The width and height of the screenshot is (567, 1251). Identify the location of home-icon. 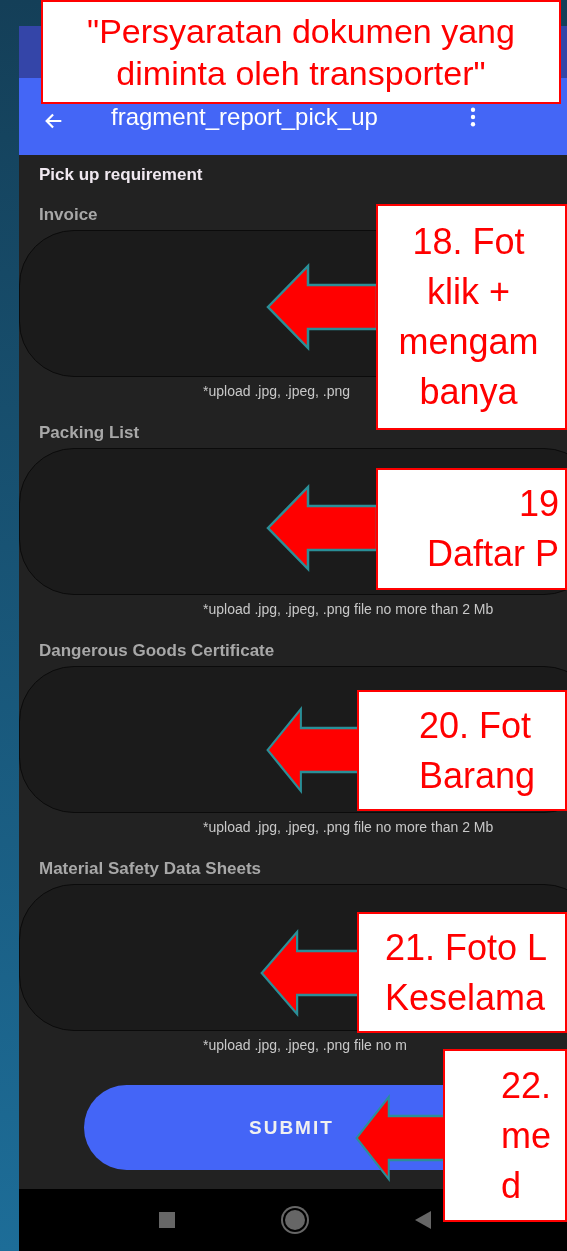
(295, 1220).